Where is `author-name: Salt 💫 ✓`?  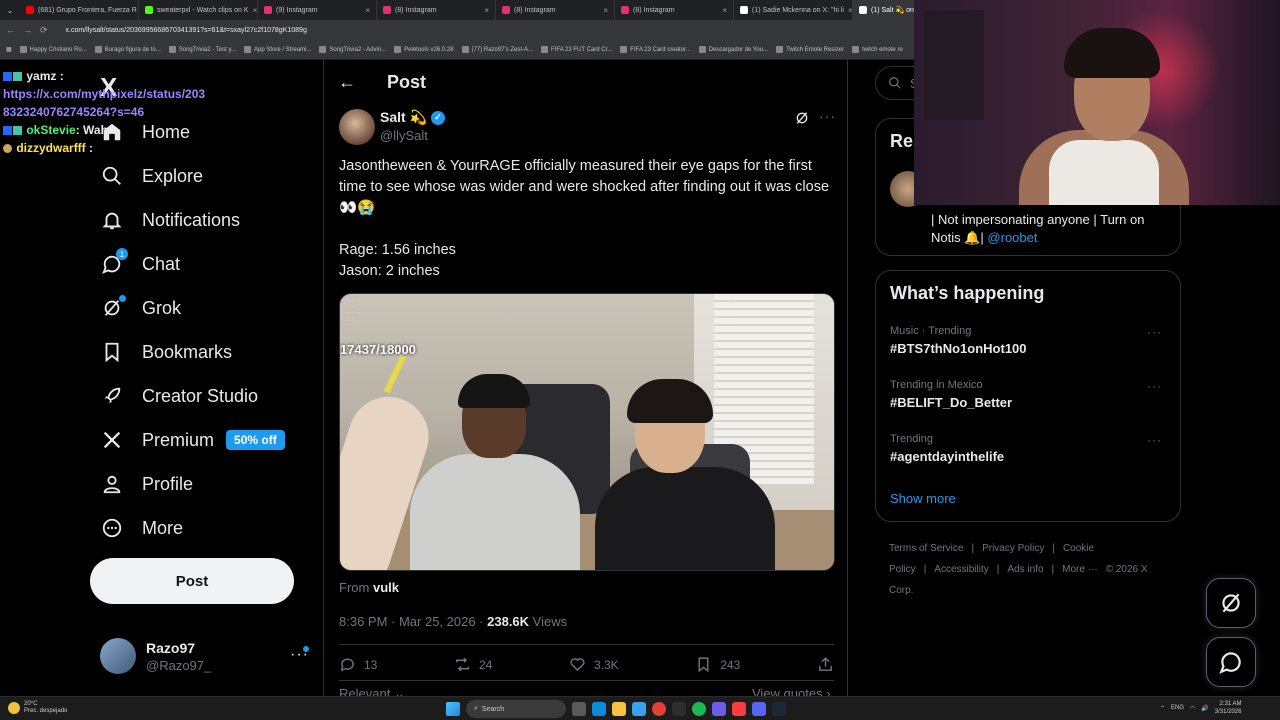 author-name: Salt 💫 ✓ is located at coordinates (412, 117).